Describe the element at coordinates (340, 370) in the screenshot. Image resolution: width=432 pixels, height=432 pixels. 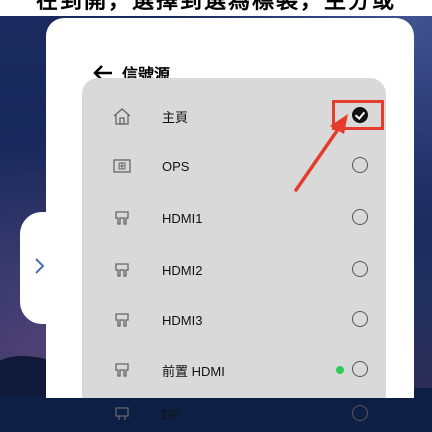
I see `connected-dot-icon` at that location.